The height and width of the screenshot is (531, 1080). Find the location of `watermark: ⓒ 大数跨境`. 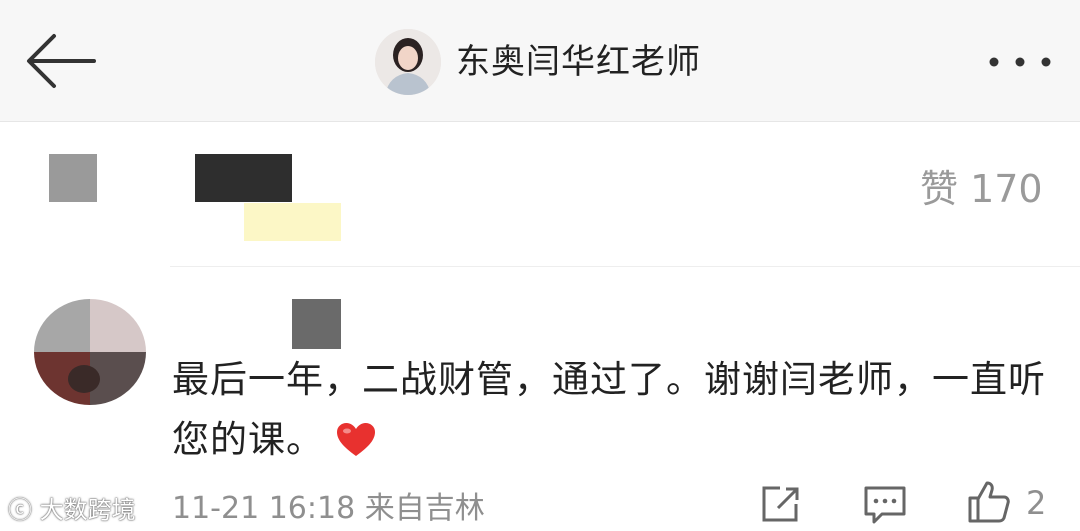

watermark: ⓒ 大数跨境 is located at coordinates (72, 507).